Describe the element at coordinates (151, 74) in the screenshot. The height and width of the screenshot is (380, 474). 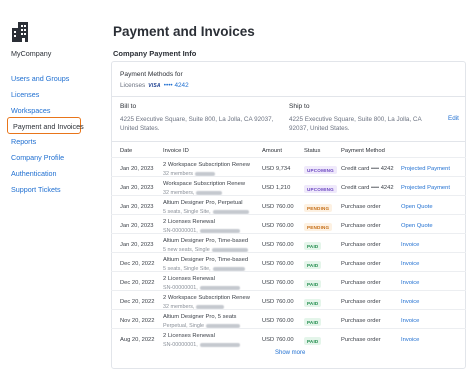
I see `payment-methods-title: Payment Methods for` at that location.